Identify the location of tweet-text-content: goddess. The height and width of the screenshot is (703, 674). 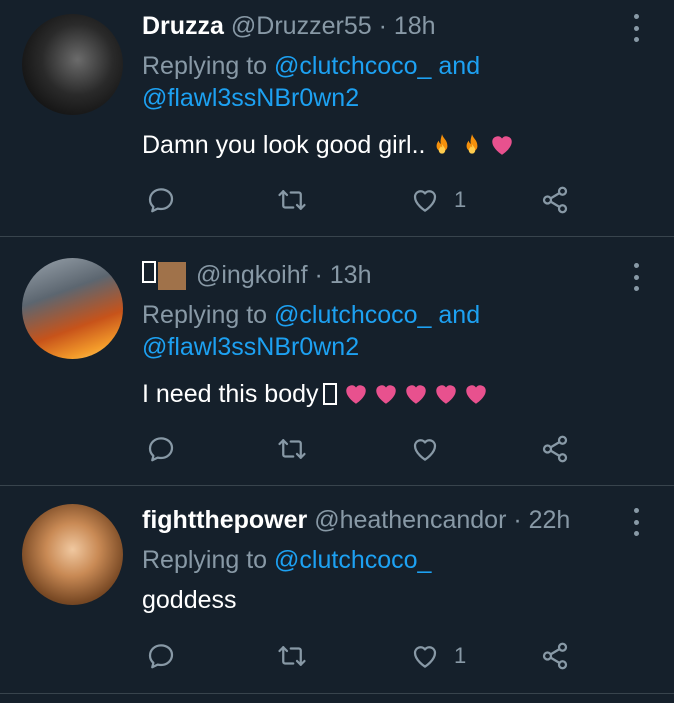
(189, 600).